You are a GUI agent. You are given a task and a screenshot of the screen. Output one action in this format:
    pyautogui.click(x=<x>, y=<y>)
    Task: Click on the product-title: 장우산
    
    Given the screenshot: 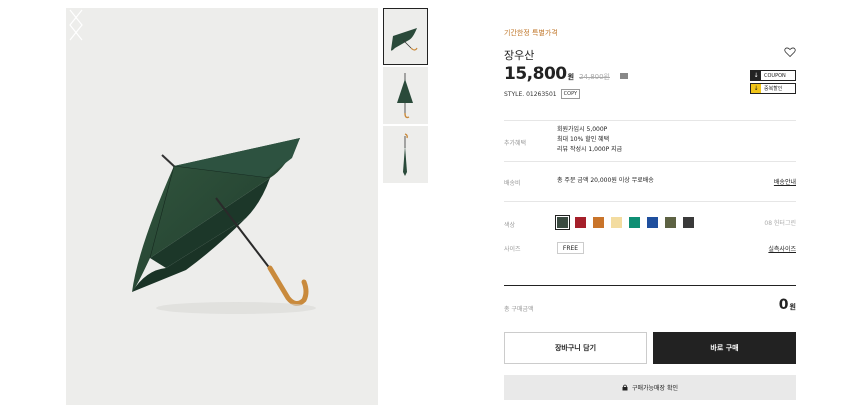 What is the action you would take?
    pyautogui.click(x=519, y=55)
    